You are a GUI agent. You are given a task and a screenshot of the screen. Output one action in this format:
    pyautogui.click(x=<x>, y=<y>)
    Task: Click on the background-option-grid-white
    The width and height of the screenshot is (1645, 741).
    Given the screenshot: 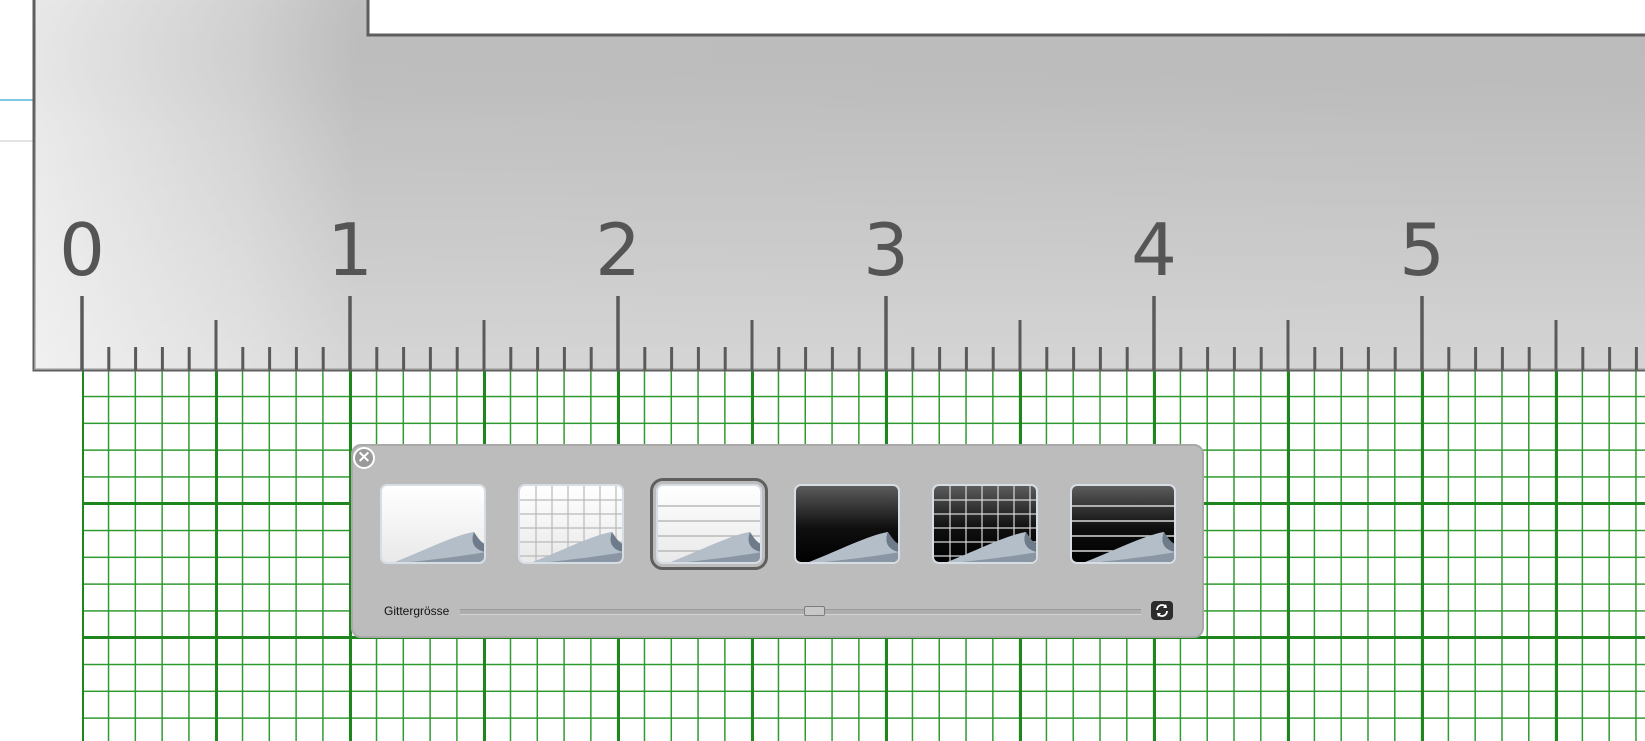 What is the action you would take?
    pyautogui.click(x=571, y=524)
    